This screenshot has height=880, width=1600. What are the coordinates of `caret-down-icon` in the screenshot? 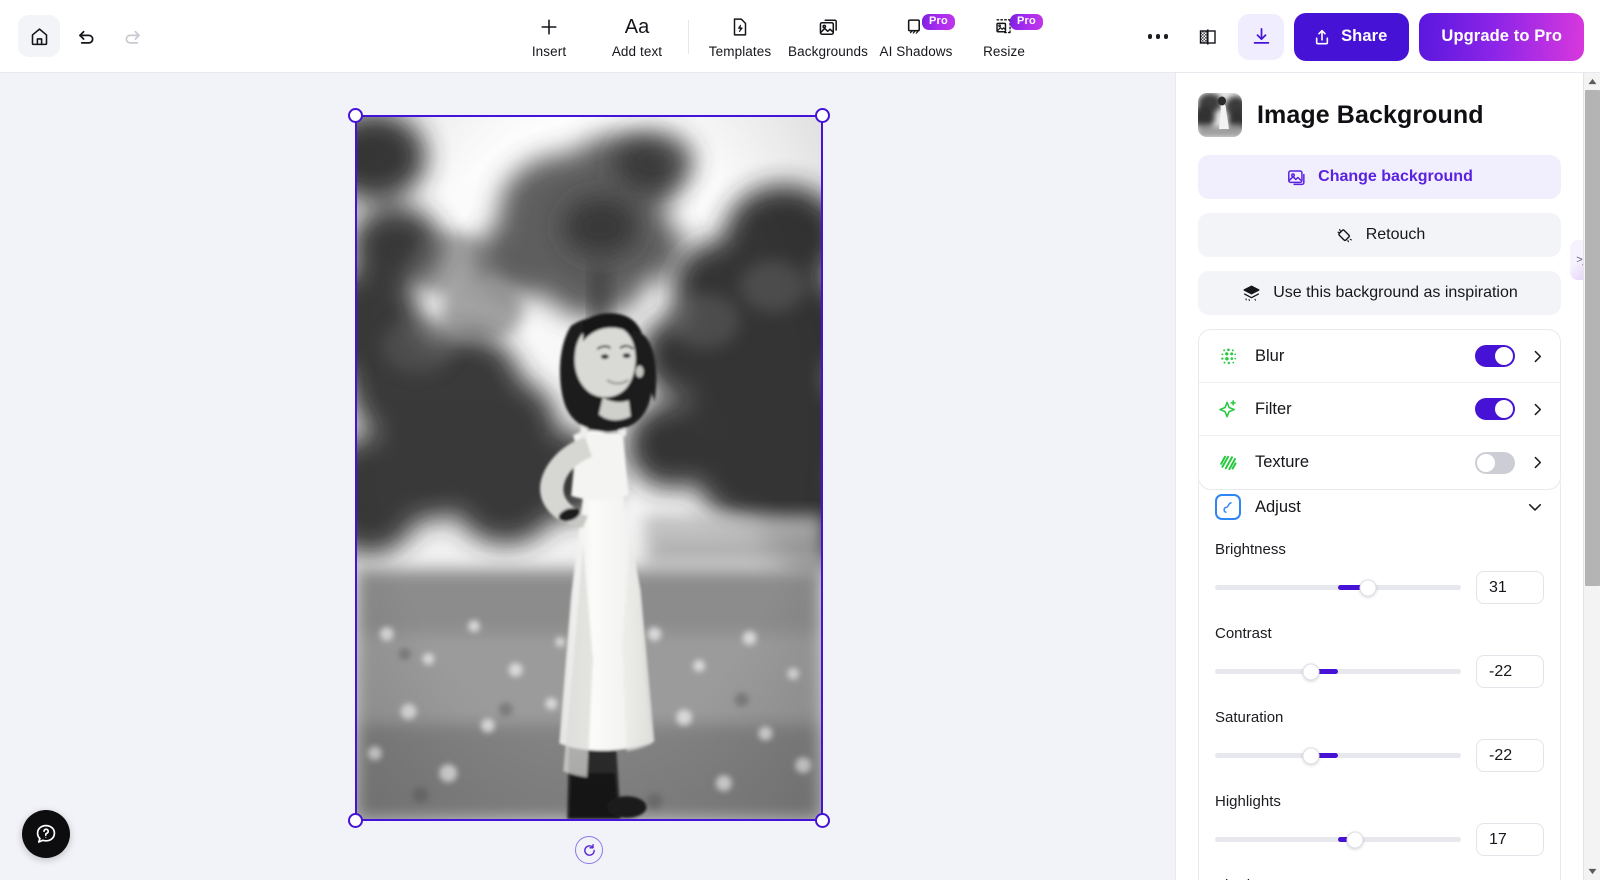 It's located at (1592, 871).